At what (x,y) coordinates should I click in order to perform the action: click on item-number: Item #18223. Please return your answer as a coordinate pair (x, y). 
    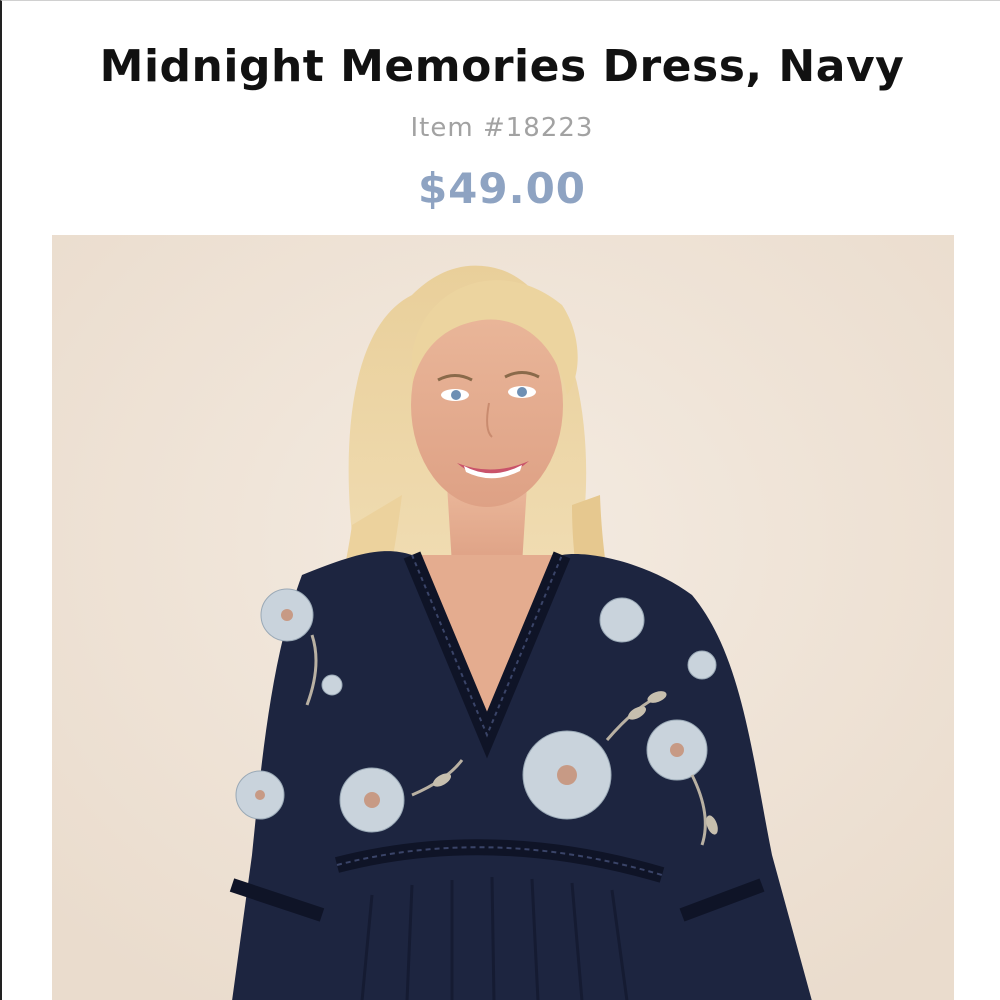
    Looking at the image, I should click on (502, 128).